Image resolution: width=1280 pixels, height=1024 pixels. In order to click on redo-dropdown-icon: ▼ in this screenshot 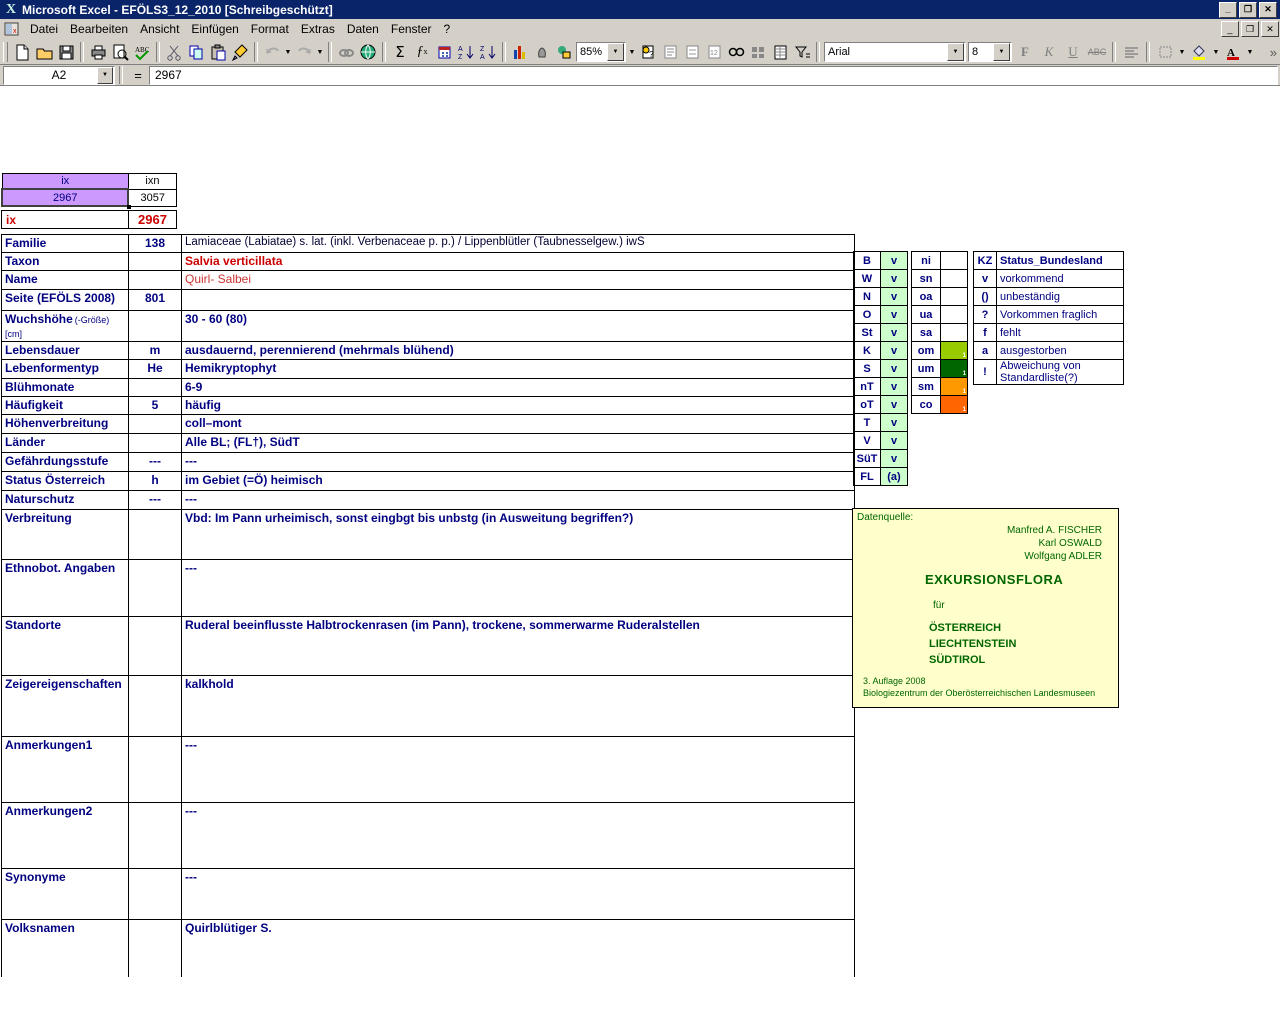, I will do `click(320, 52)`.